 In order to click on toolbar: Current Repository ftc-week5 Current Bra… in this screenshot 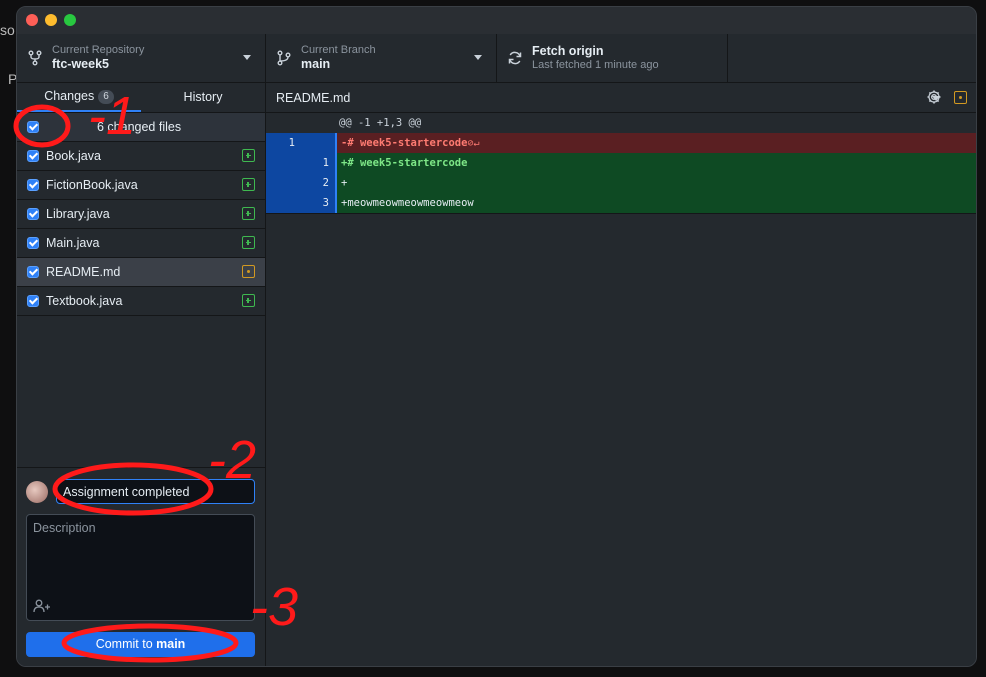, I will do `click(496, 58)`.